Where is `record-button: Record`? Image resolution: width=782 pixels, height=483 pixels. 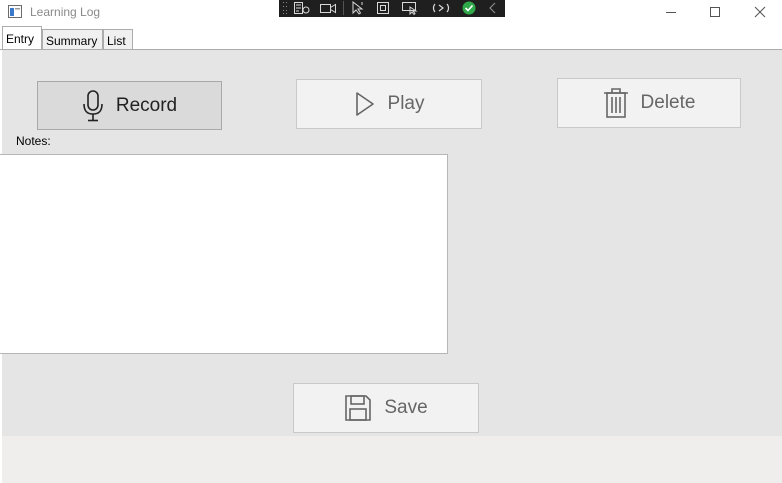 record-button: Record is located at coordinates (129, 105).